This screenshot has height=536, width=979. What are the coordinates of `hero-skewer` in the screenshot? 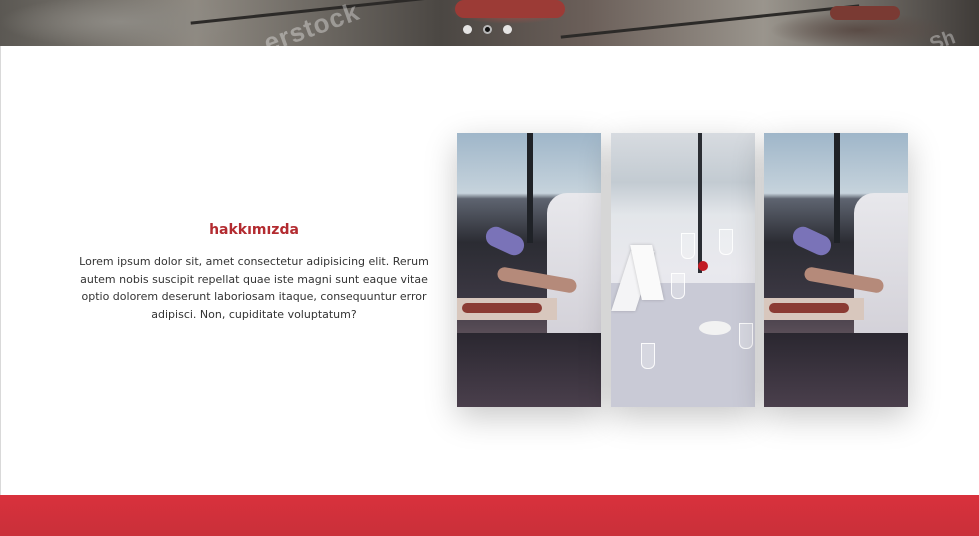 It's located at (710, 21).